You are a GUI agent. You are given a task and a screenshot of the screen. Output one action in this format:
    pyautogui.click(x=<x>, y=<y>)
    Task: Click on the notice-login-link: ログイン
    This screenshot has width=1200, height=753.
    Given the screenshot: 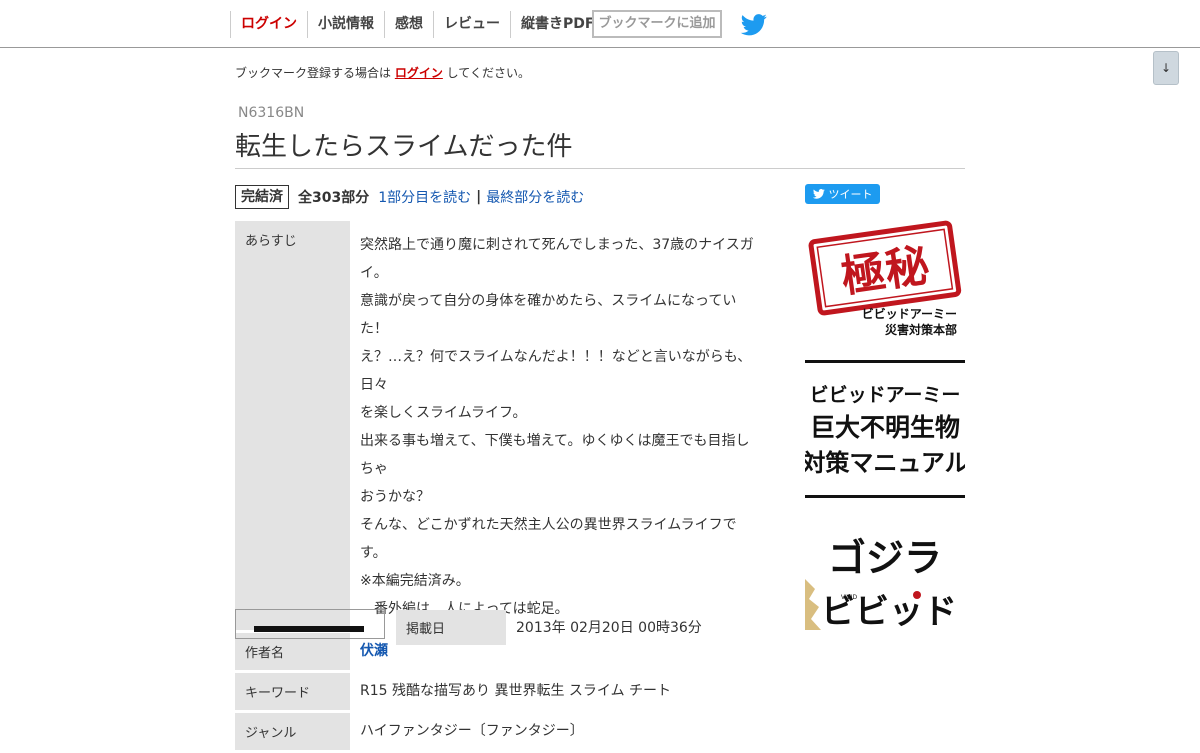 What is the action you would take?
    pyautogui.click(x=419, y=73)
    